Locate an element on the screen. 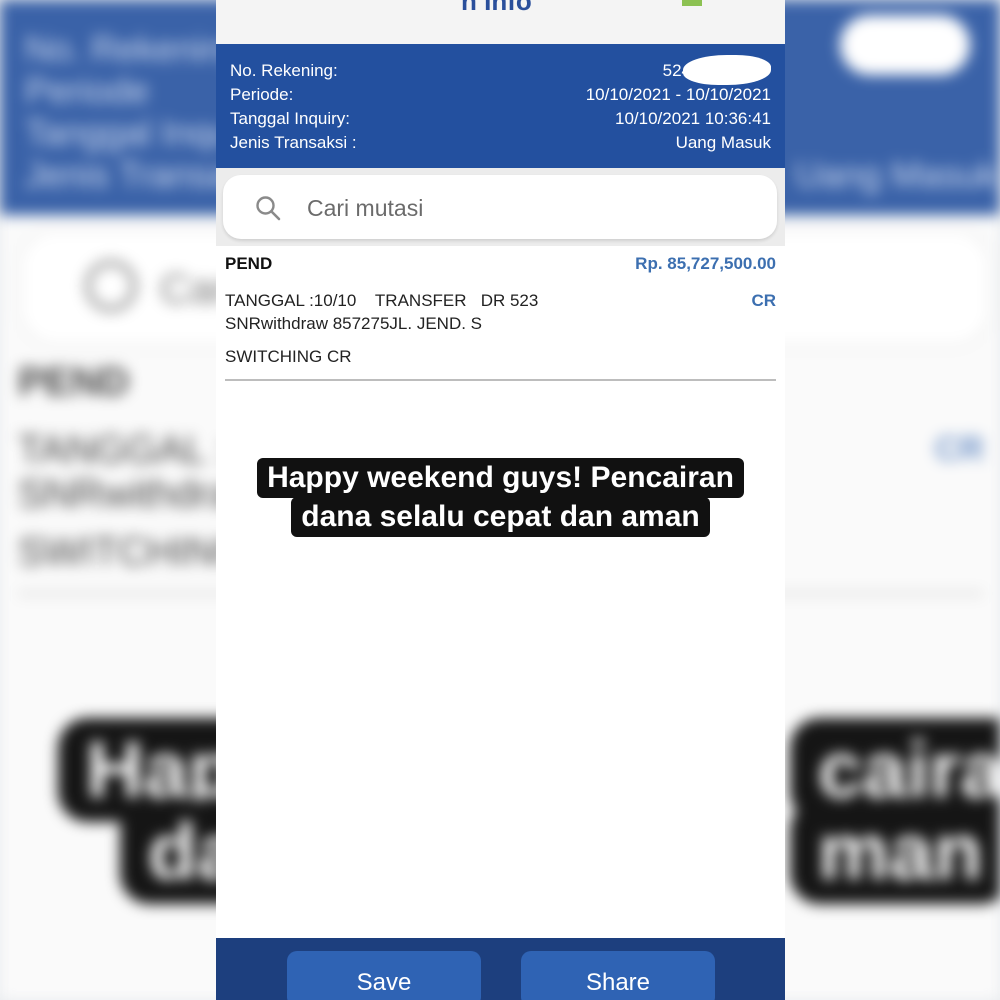  bg-text: PEND is located at coordinates (74, 382).